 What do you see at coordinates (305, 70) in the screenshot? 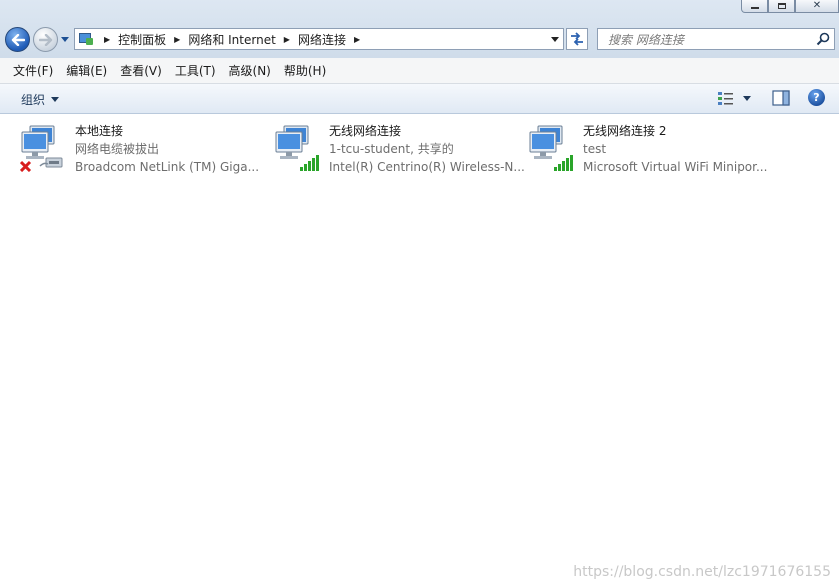
I see `menu-help: 帮助(H)` at bounding box center [305, 70].